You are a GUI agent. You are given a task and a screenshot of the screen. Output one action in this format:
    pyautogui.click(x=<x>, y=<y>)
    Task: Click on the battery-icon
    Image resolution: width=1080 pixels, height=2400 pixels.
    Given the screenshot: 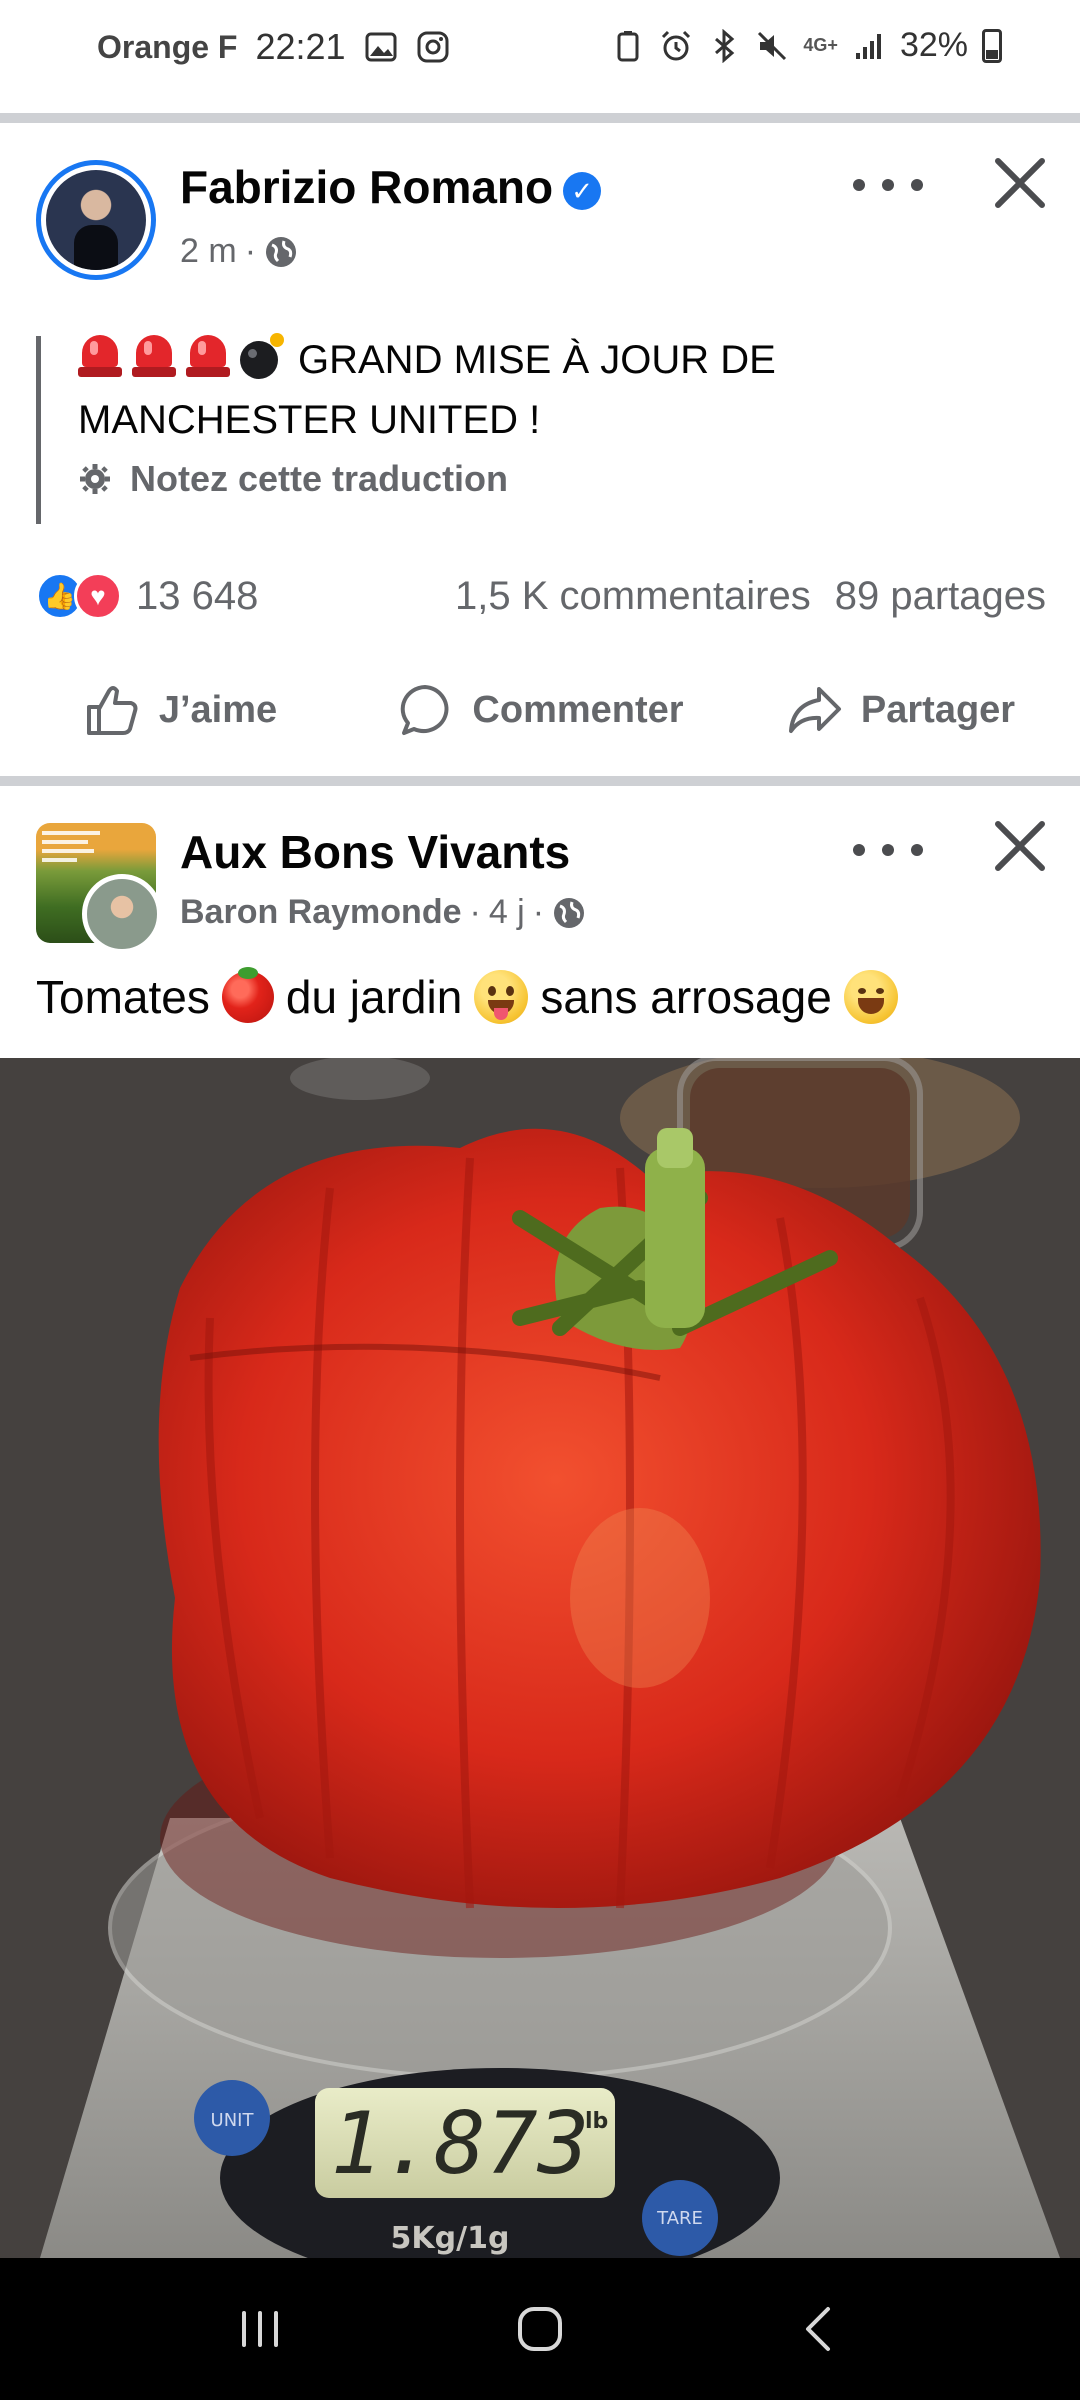 What is the action you would take?
    pyautogui.click(x=992, y=45)
    